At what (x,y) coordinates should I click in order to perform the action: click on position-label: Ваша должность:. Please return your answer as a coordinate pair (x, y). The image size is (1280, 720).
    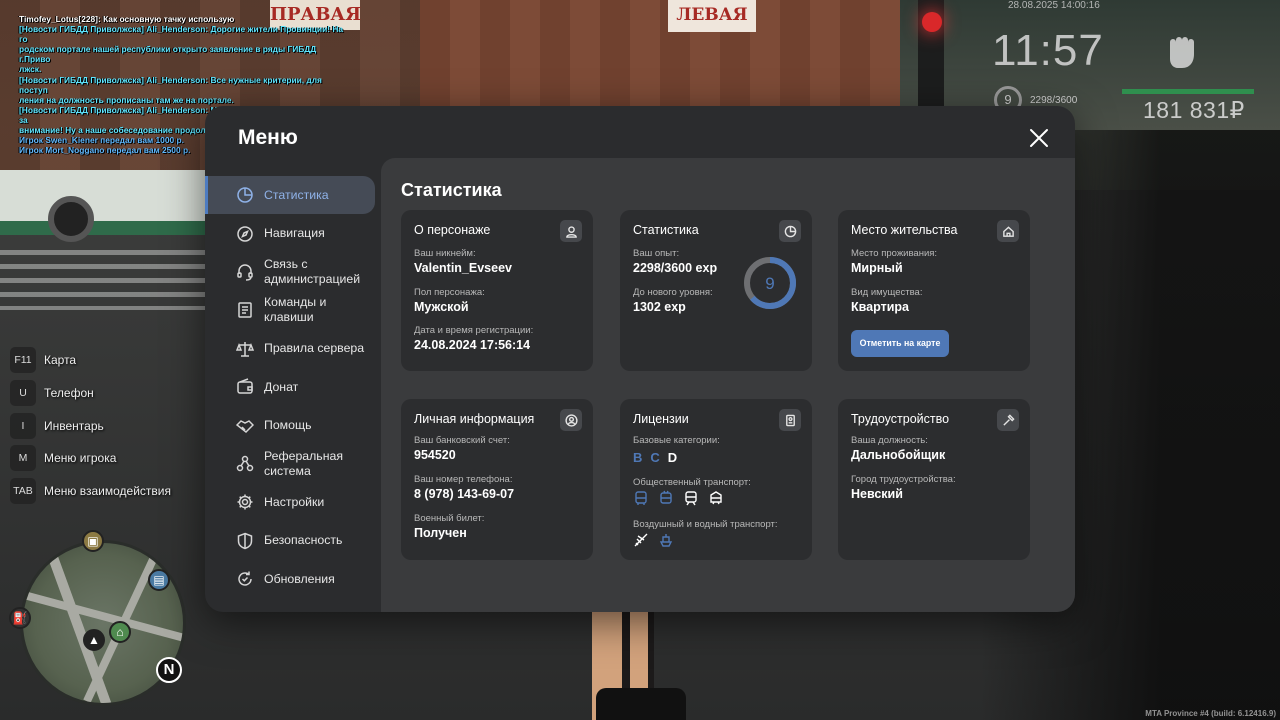
    Looking at the image, I should click on (889, 440).